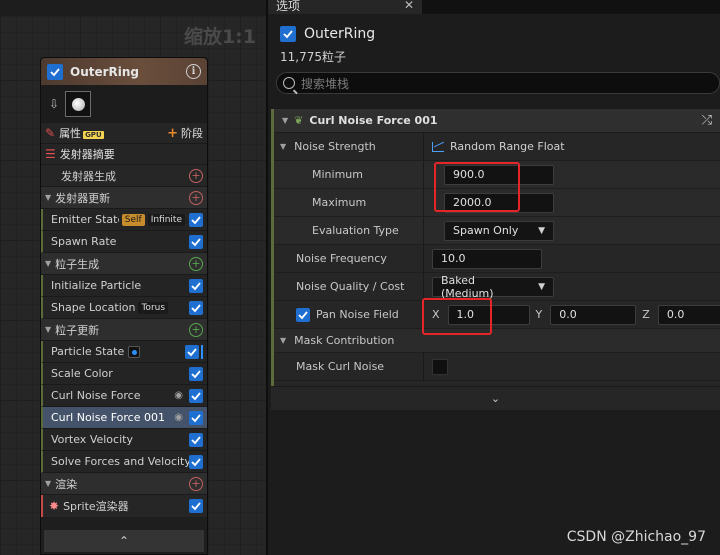 The height and width of the screenshot is (555, 720). I want to click on sphere-icon, so click(78, 104).